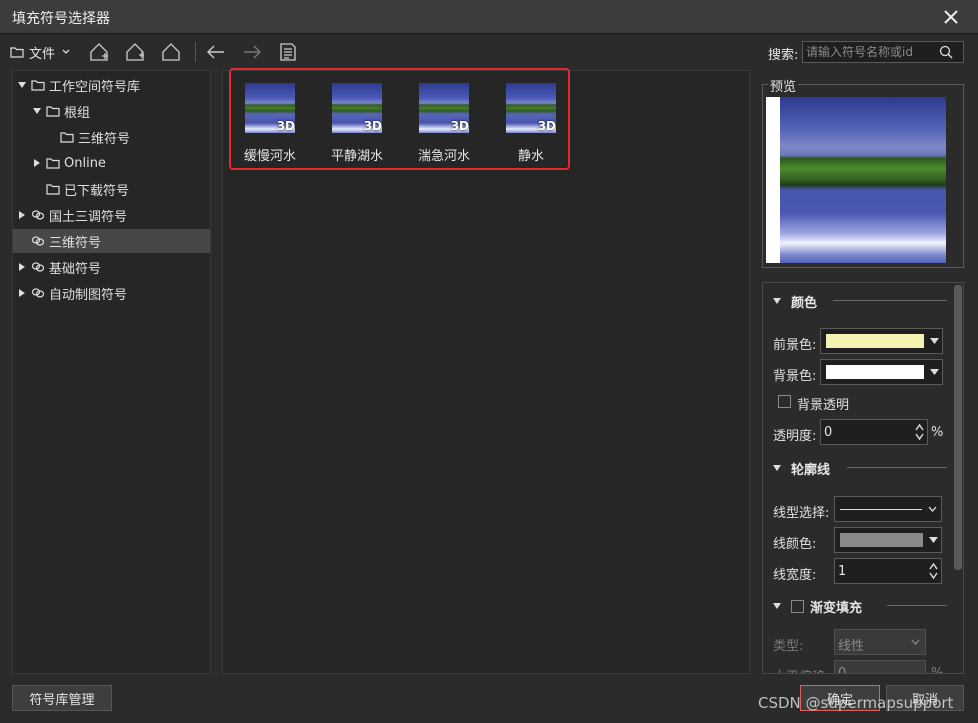  Describe the element at coordinates (195, 52) in the screenshot. I see `toolbar-divider` at that location.